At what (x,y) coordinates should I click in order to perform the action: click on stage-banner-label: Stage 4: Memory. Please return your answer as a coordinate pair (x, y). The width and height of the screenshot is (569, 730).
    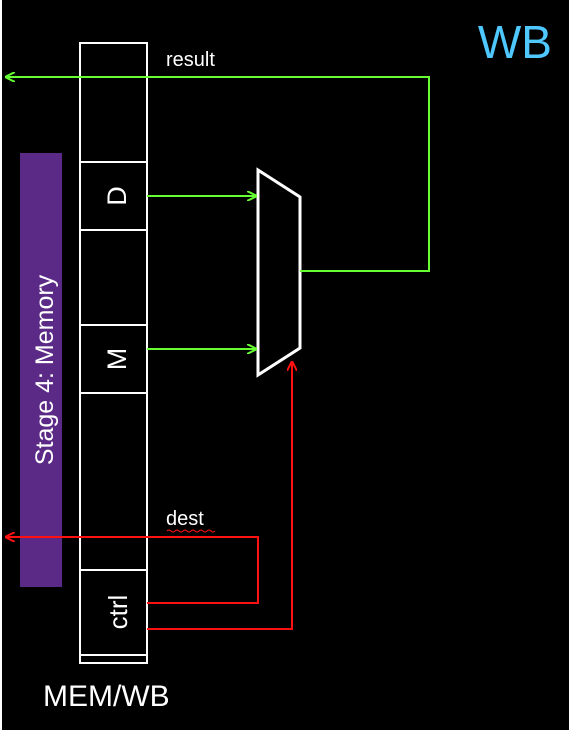
    Looking at the image, I should click on (45, 369).